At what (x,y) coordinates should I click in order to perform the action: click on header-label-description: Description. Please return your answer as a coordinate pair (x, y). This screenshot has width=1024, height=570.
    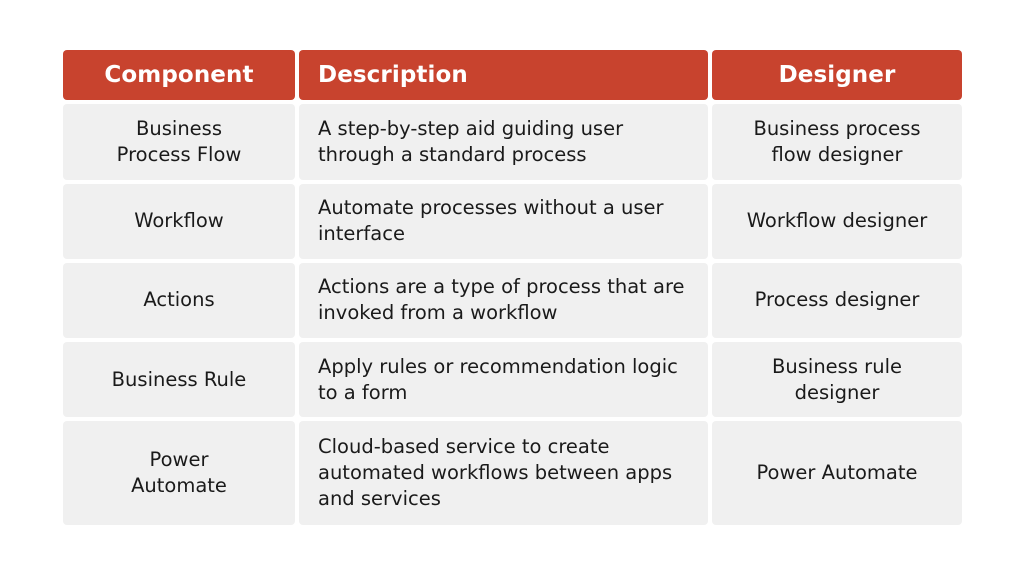
    Looking at the image, I should click on (393, 75).